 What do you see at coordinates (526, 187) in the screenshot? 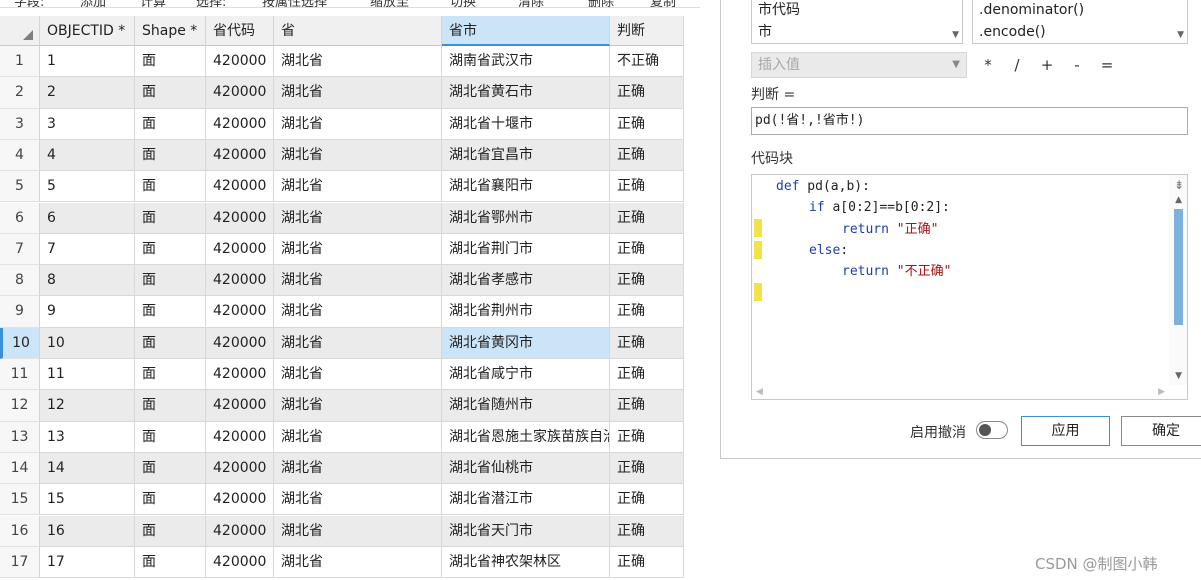
I see `table-cell: 湖北省襄阳市` at bounding box center [526, 187].